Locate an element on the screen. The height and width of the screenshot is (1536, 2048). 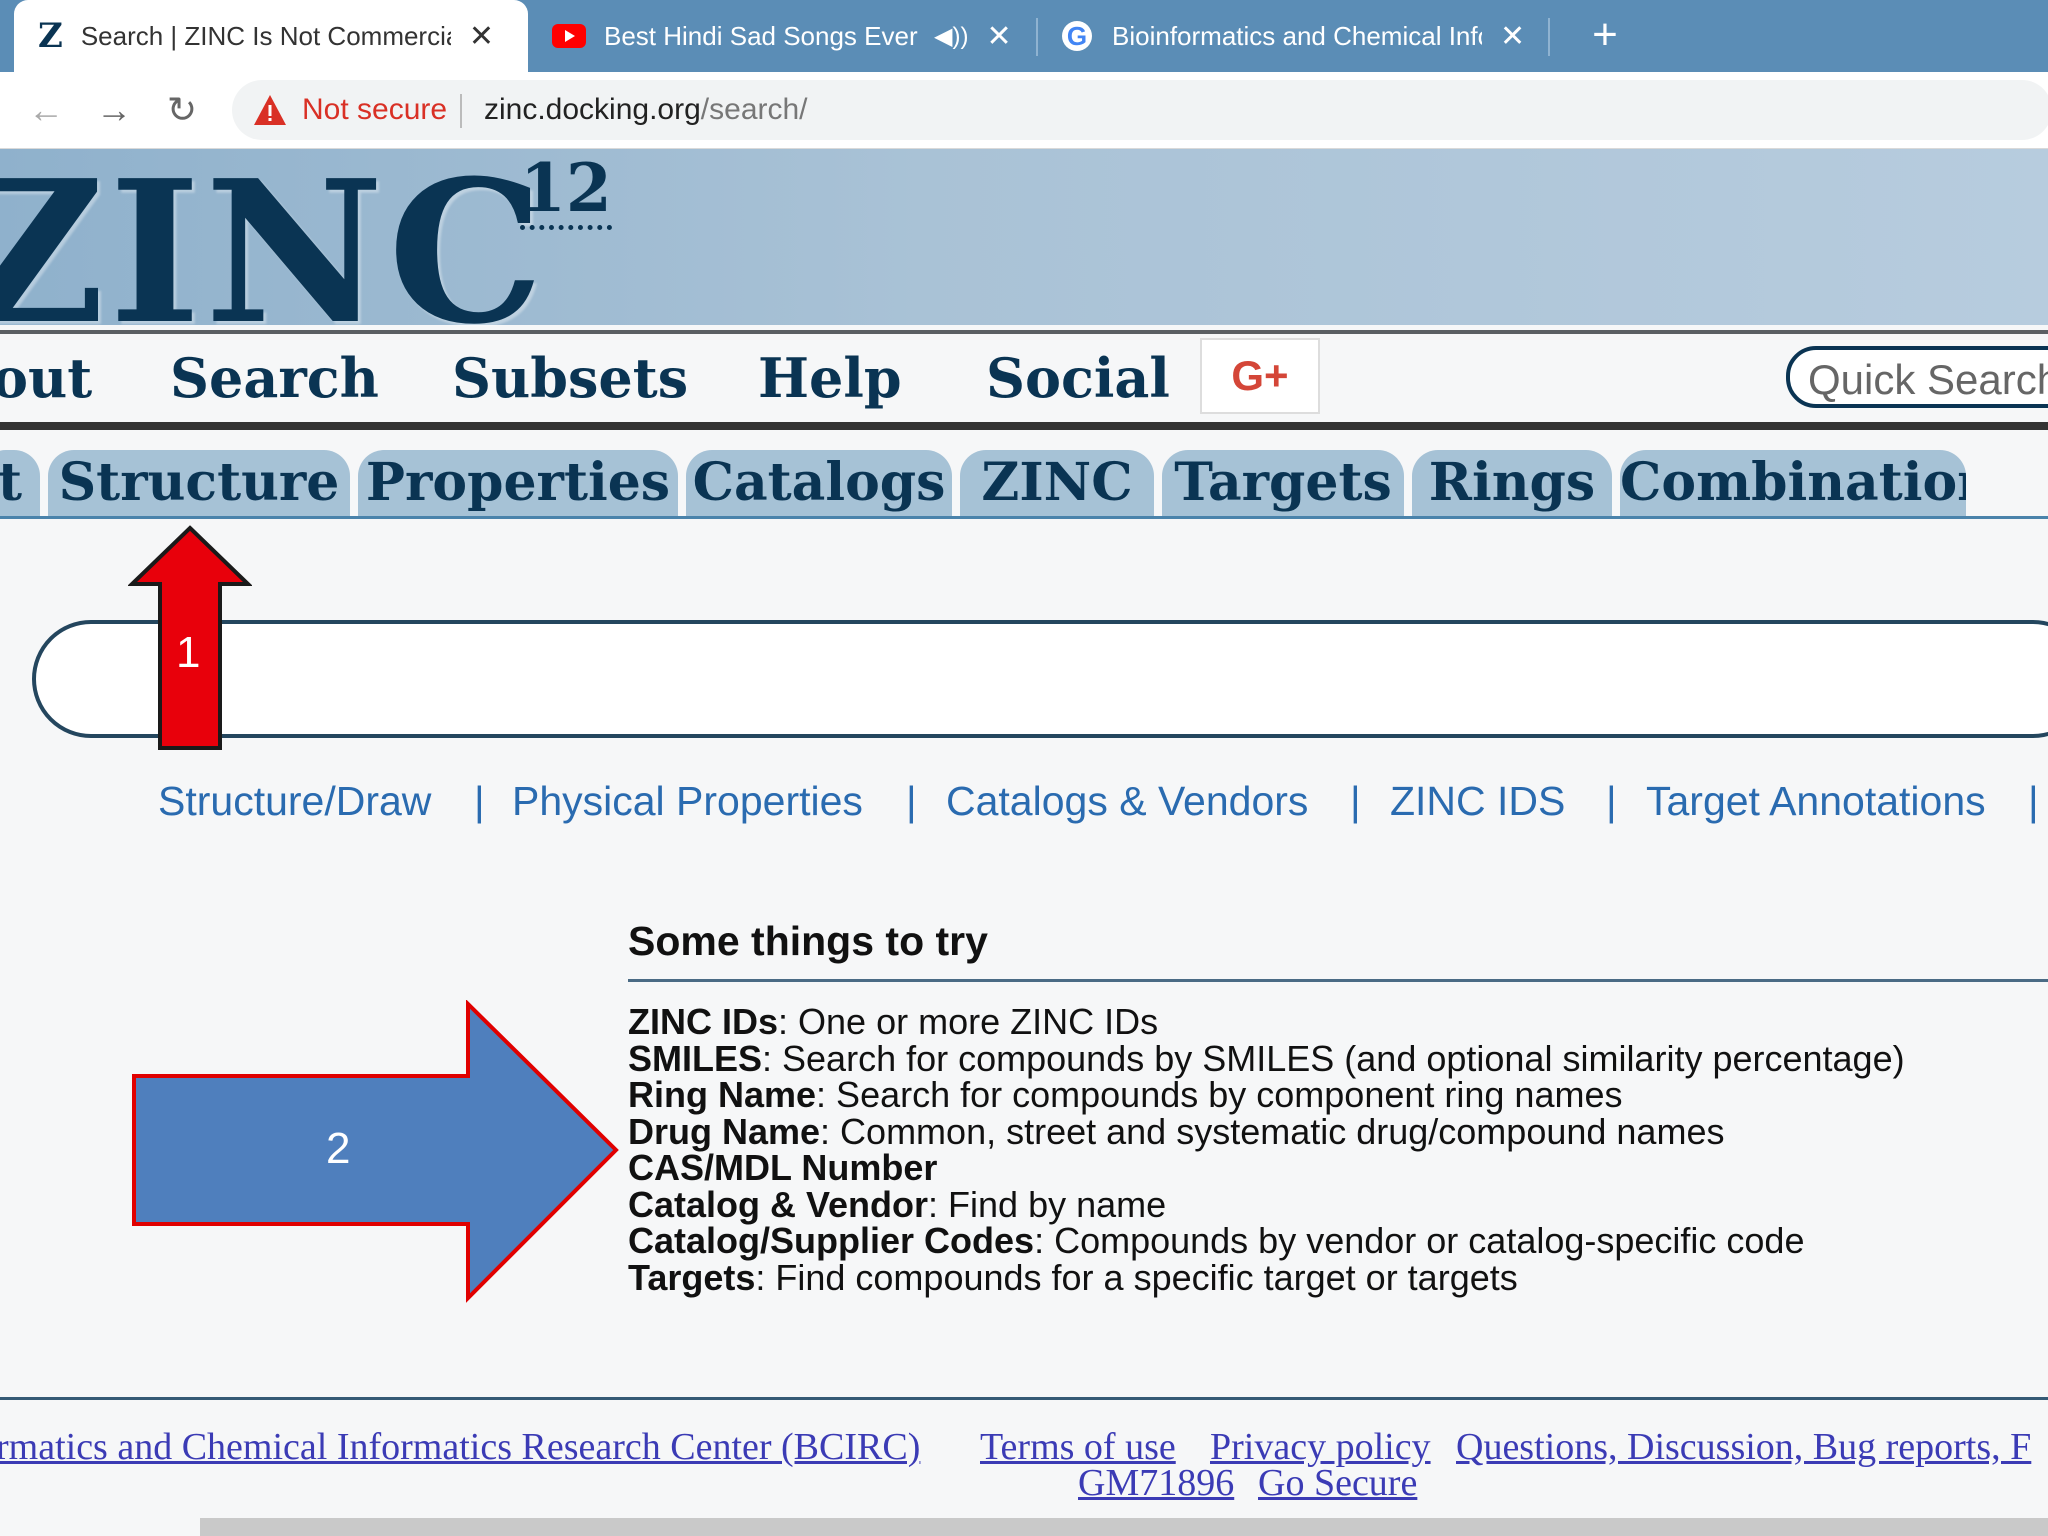
tab-zinc: ZINC is located at coordinates (1057, 483).